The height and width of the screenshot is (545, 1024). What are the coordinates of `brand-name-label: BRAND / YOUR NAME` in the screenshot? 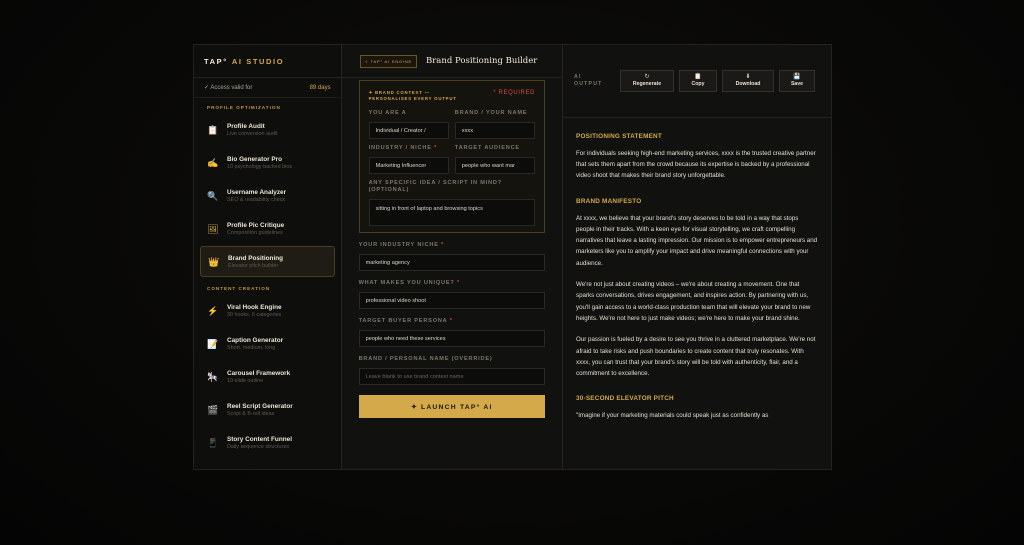 It's located at (491, 113).